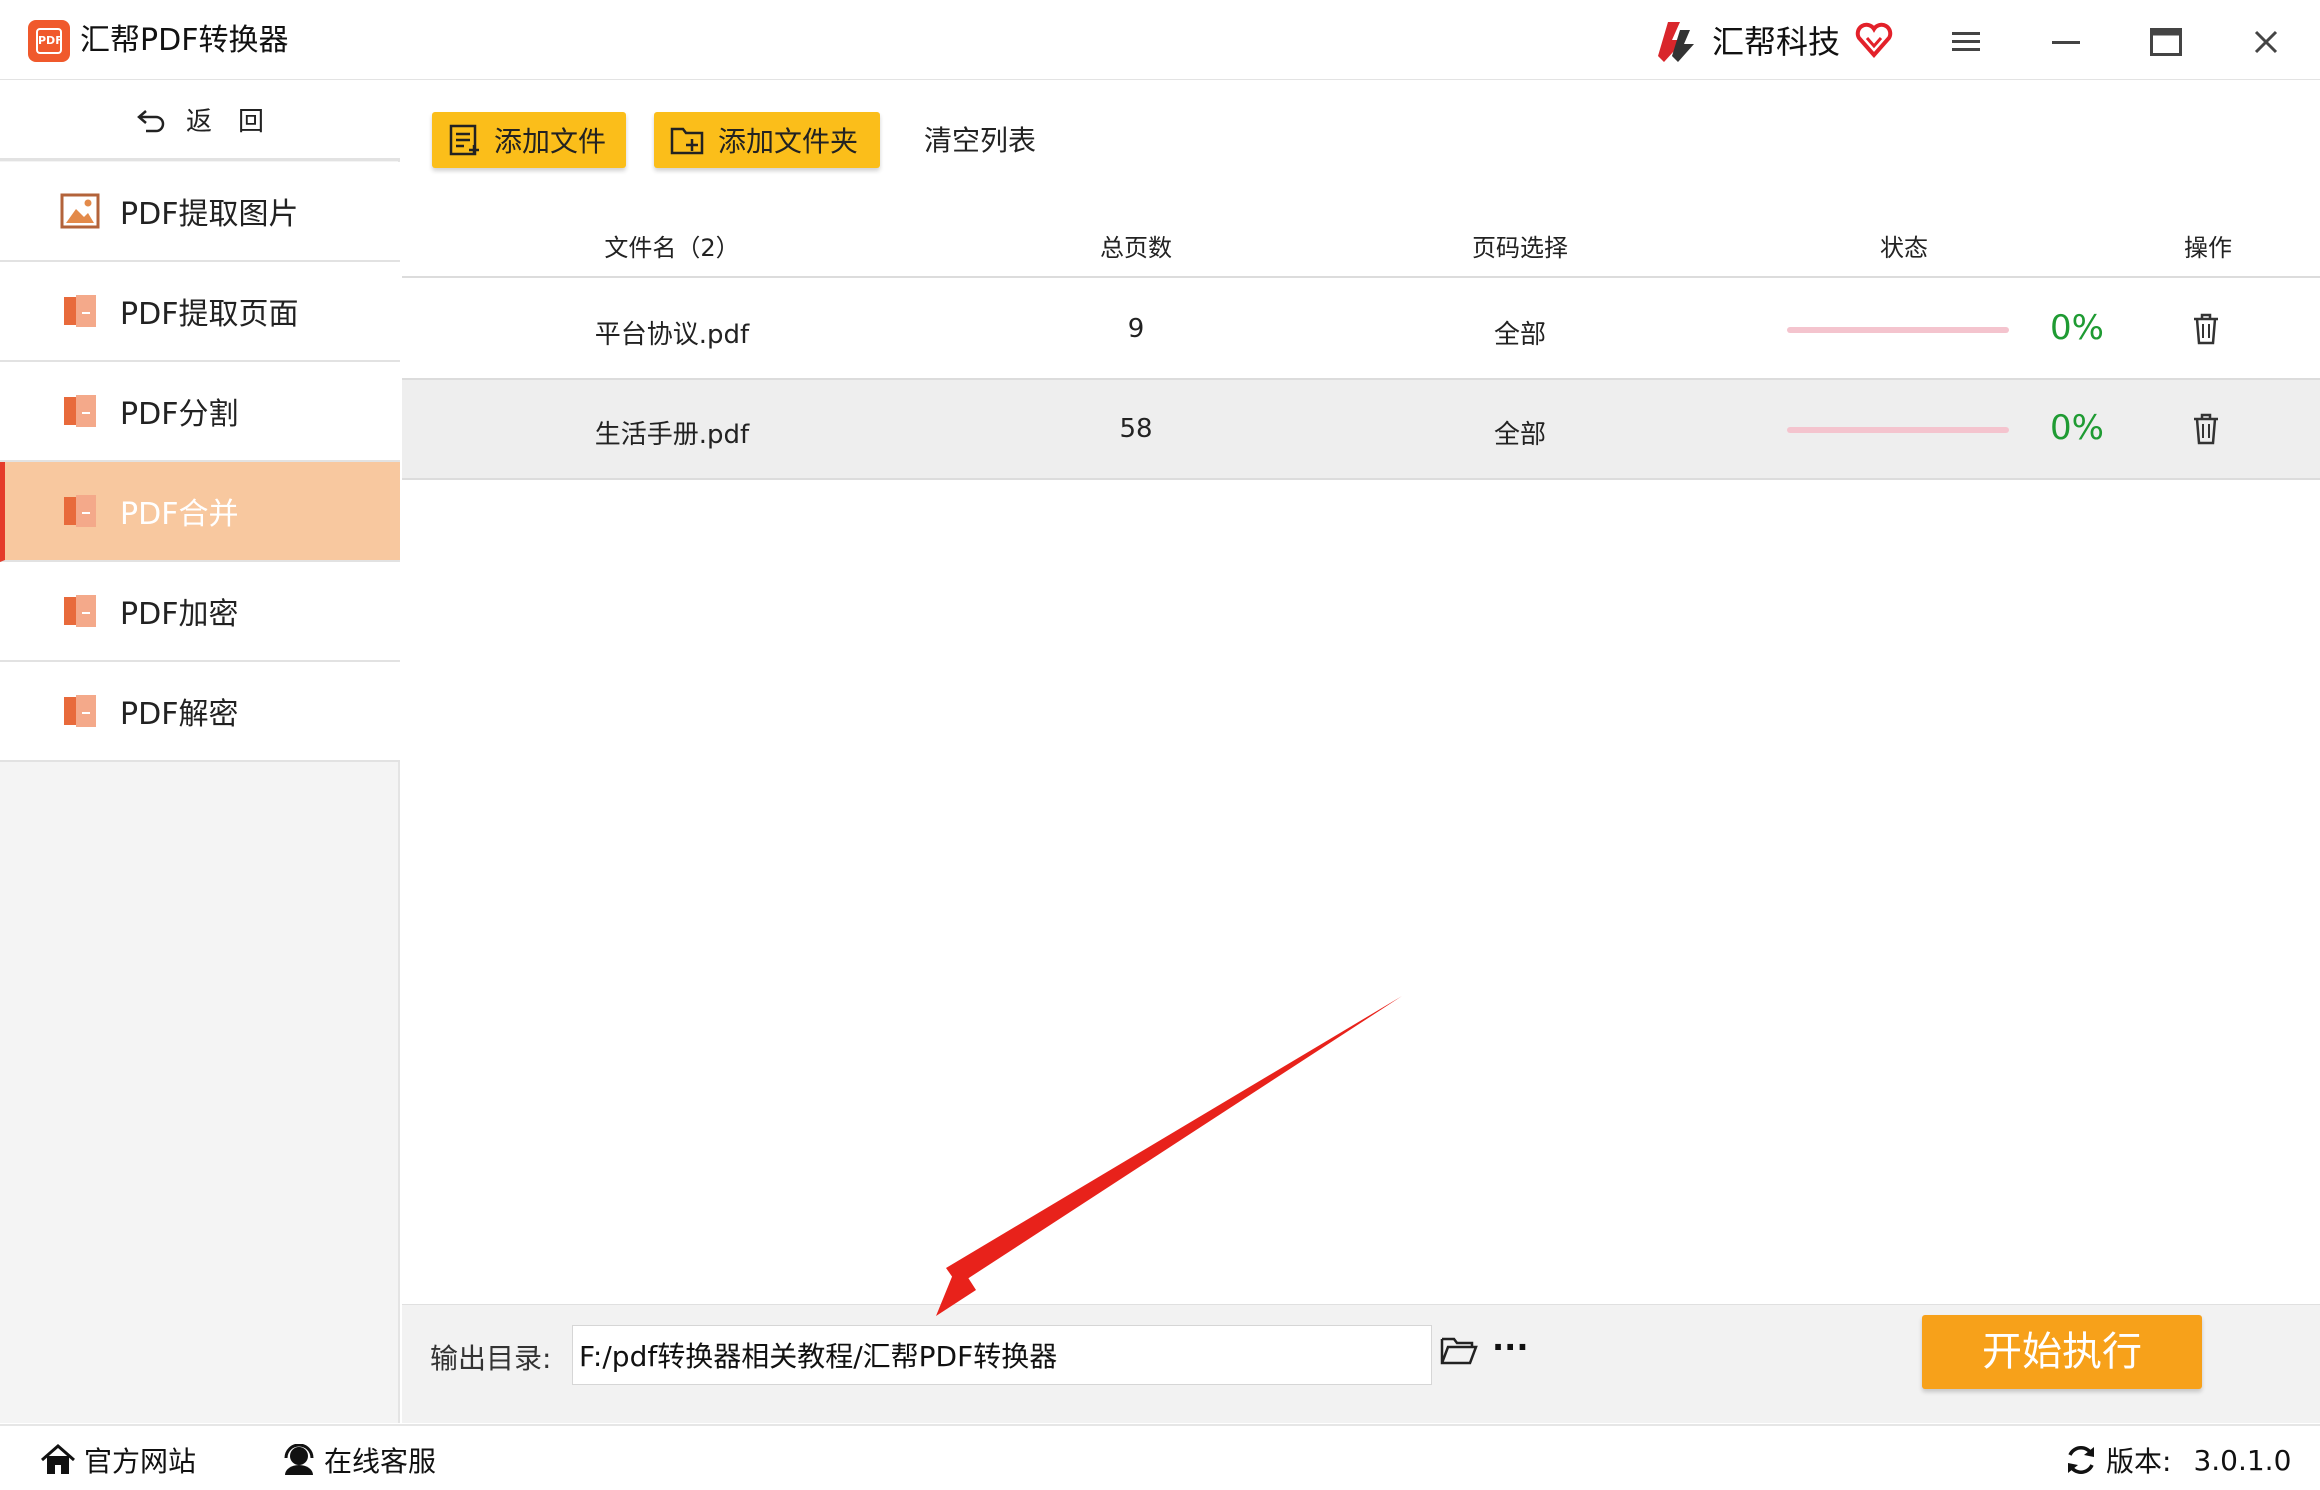 Image resolution: width=2320 pixels, height=1490 pixels. I want to click on sidebar-item-decrypt: PDF解密, so click(200, 712).